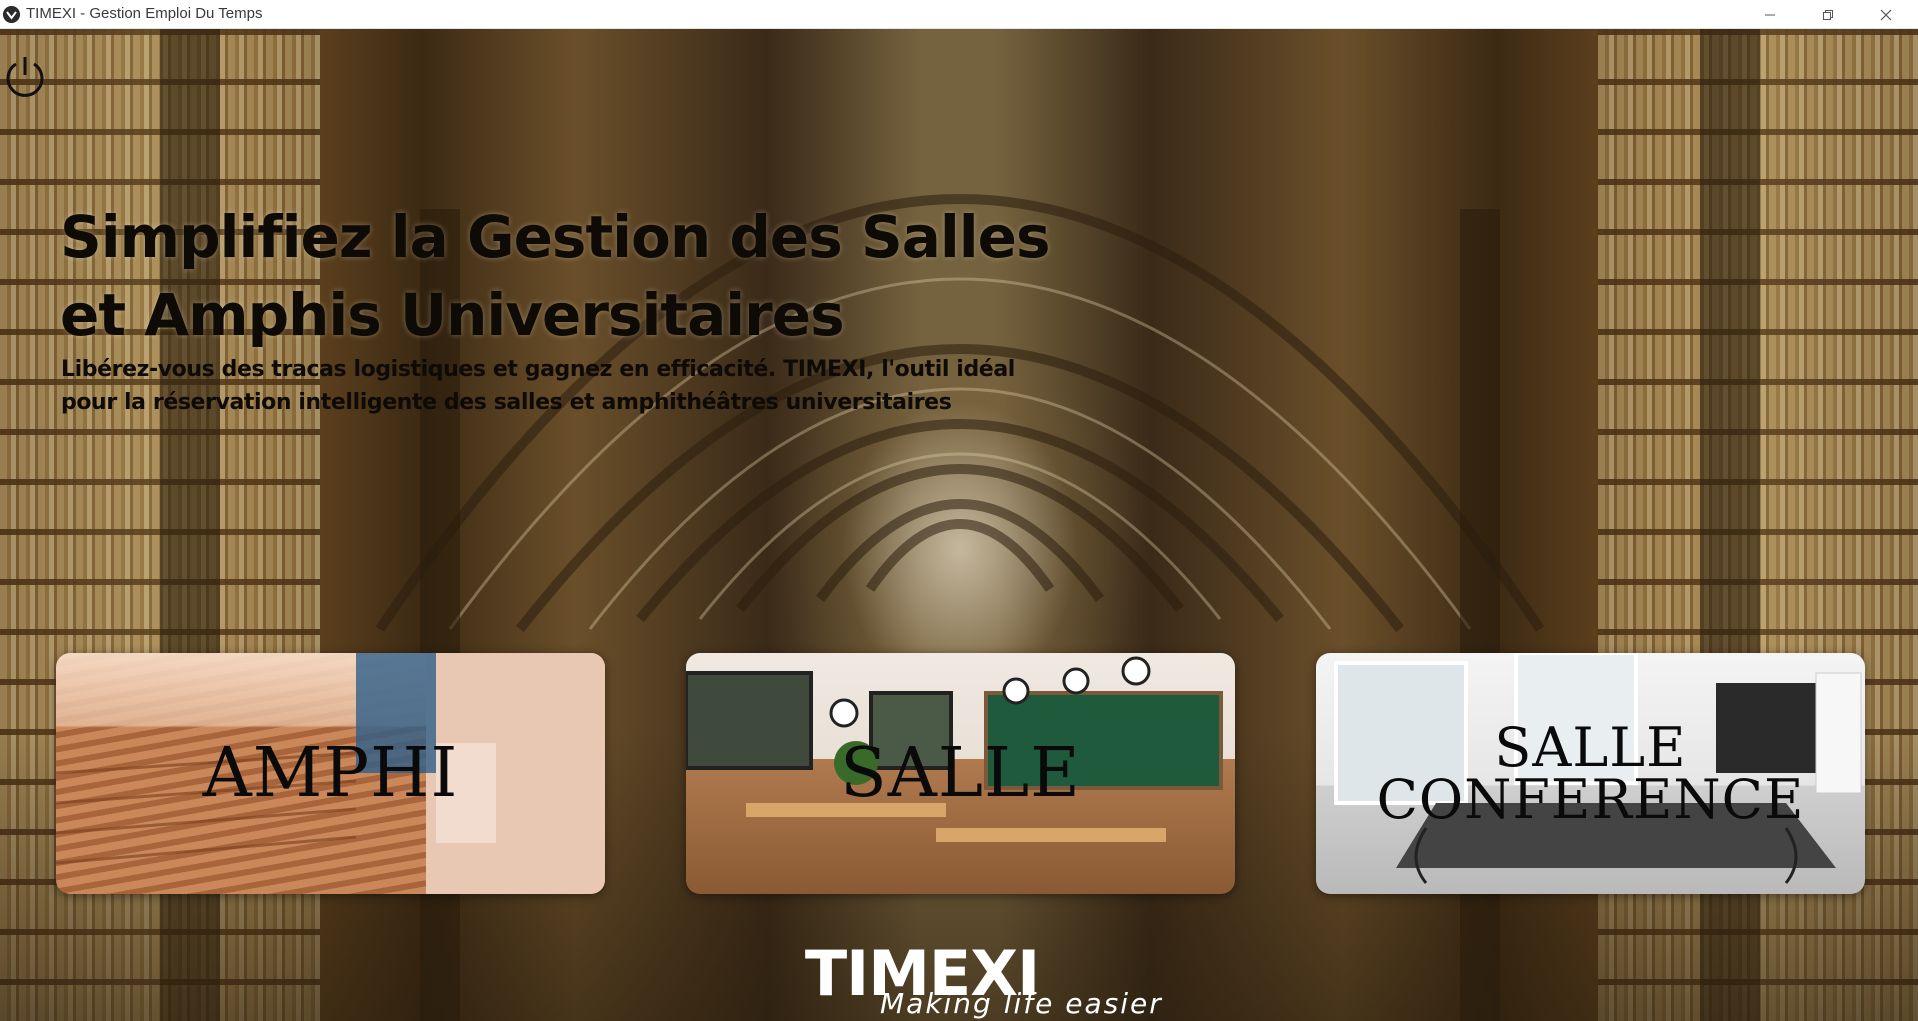 Image resolution: width=1918 pixels, height=1021 pixels. What do you see at coordinates (1590, 747) in the screenshot?
I see `salle-conference-label-line-1: SALLE` at bounding box center [1590, 747].